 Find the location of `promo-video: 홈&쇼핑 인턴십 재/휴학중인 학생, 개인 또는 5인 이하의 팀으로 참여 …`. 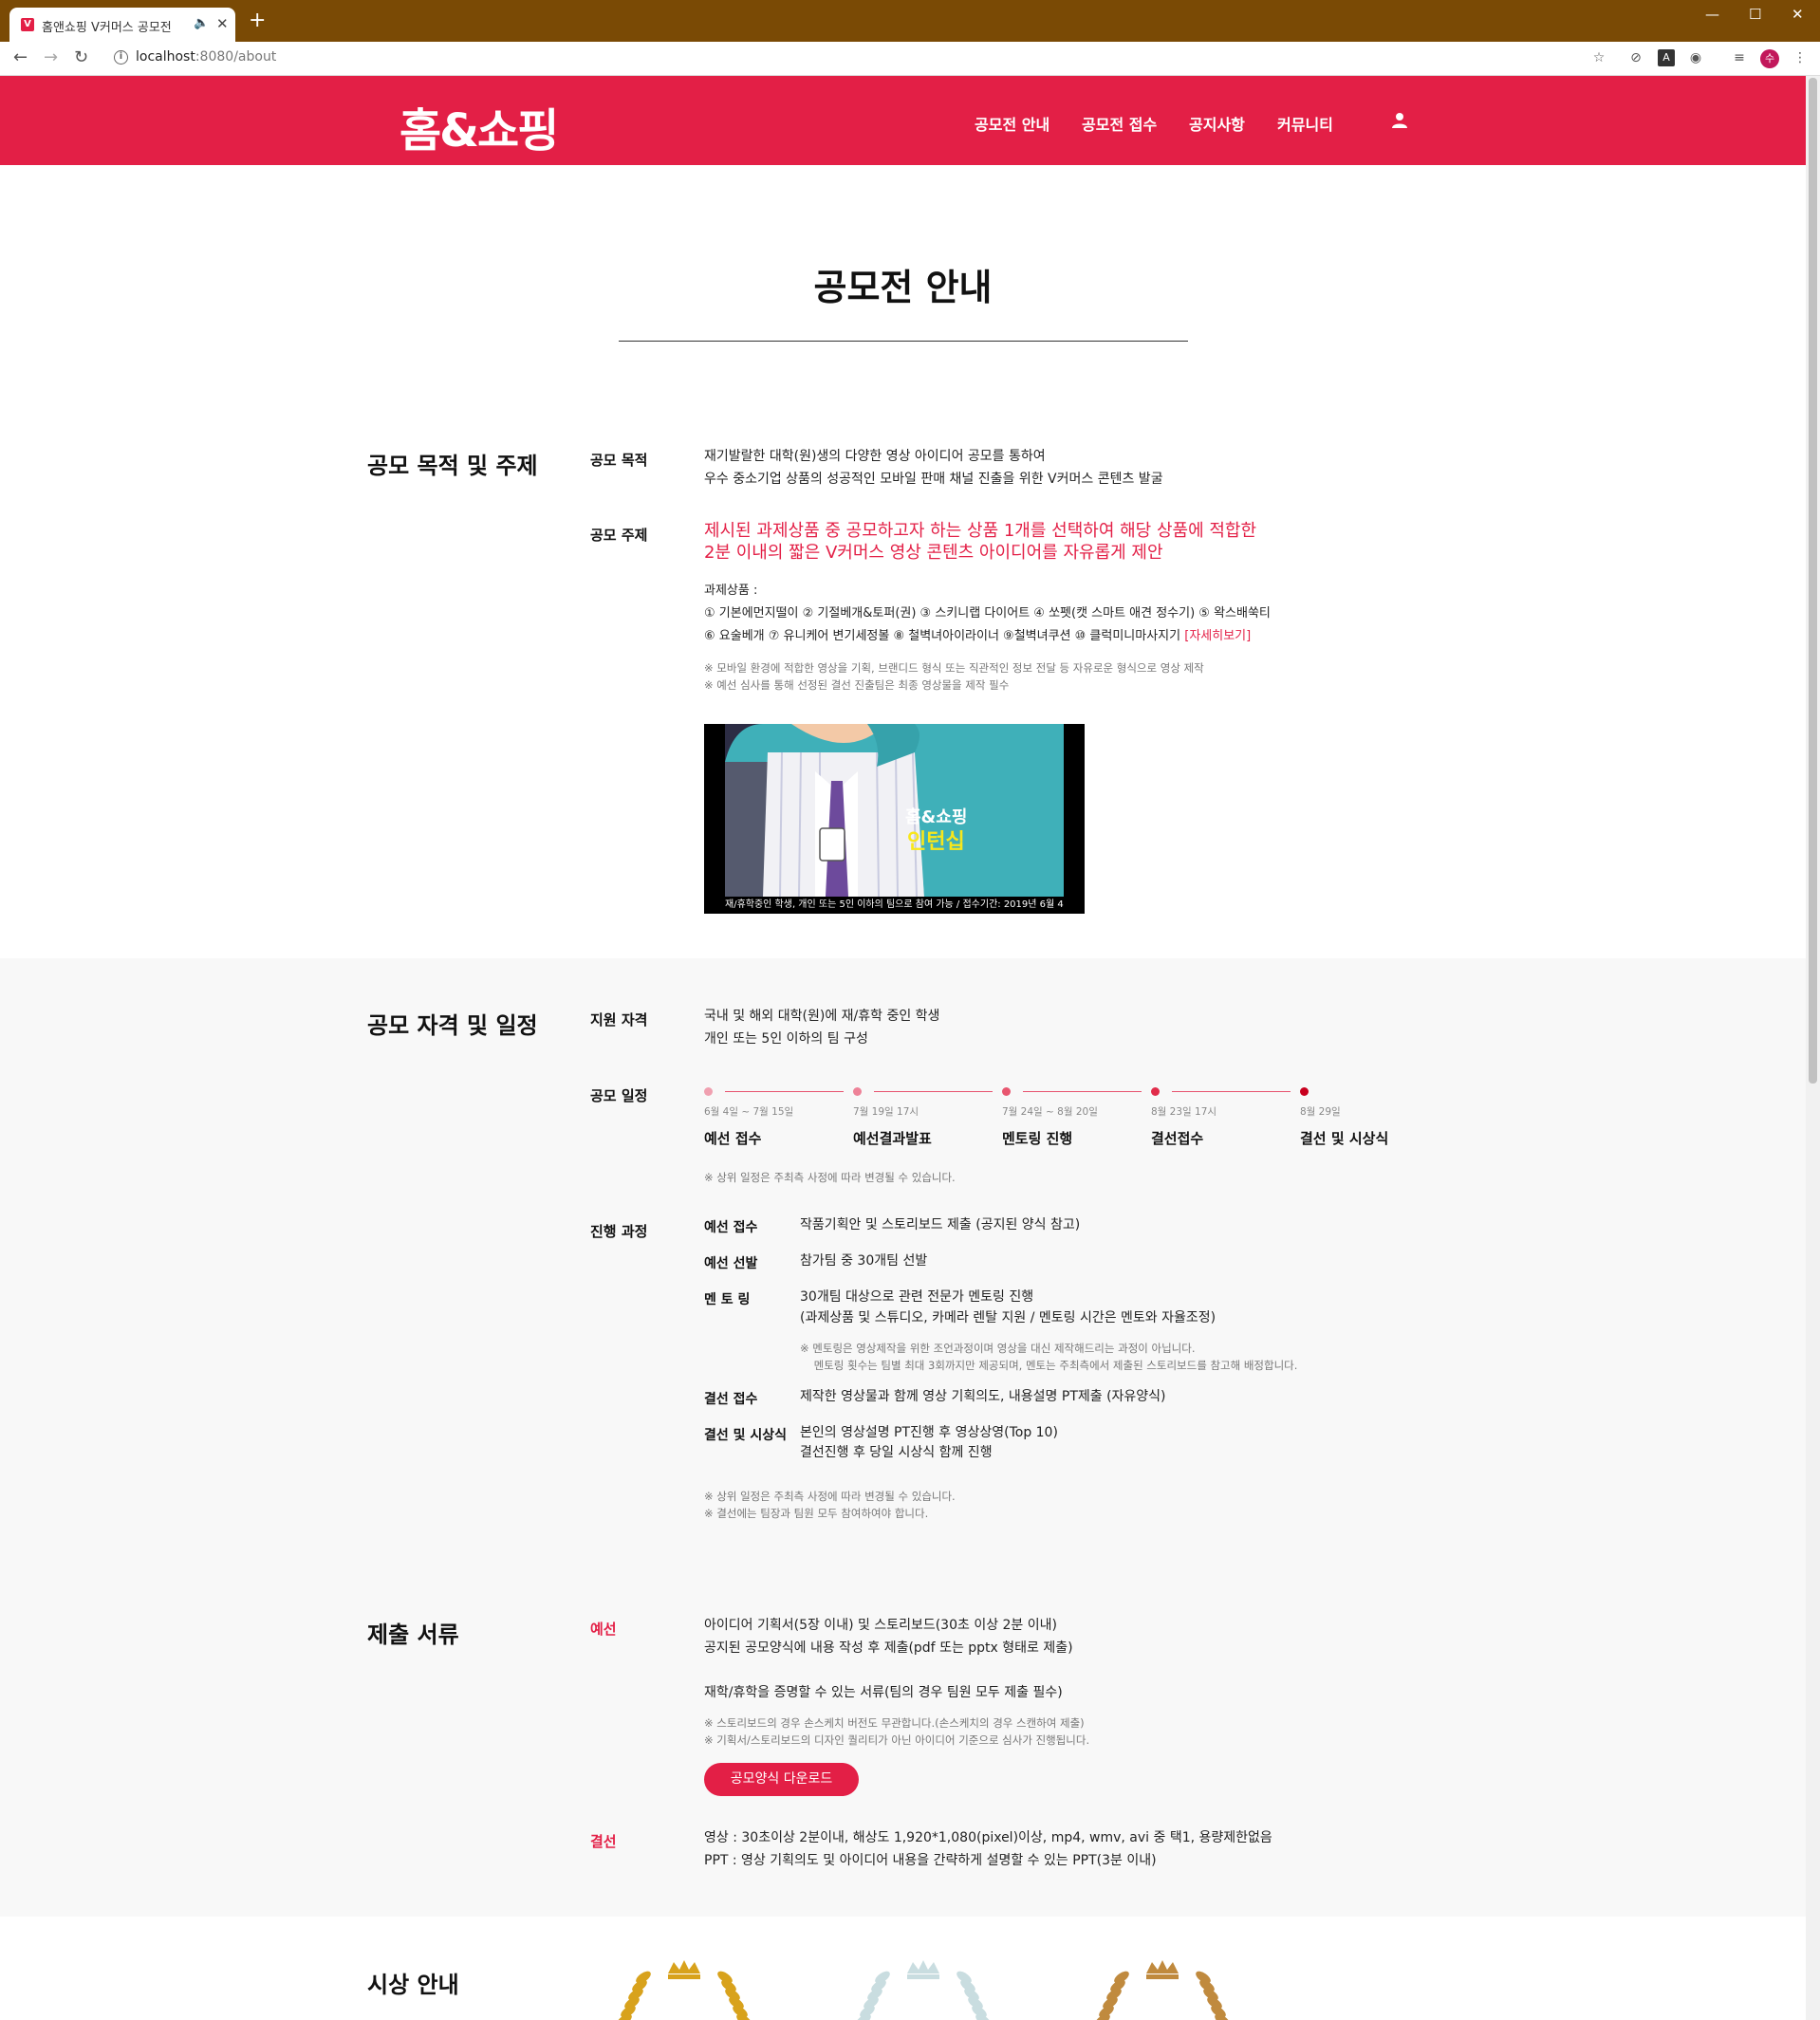

promo-video: 홈&쇼핑 인턴십 재/휴학중인 학생, 개인 또는 5인 이하의 팀으로 참여 … is located at coordinates (894, 819).